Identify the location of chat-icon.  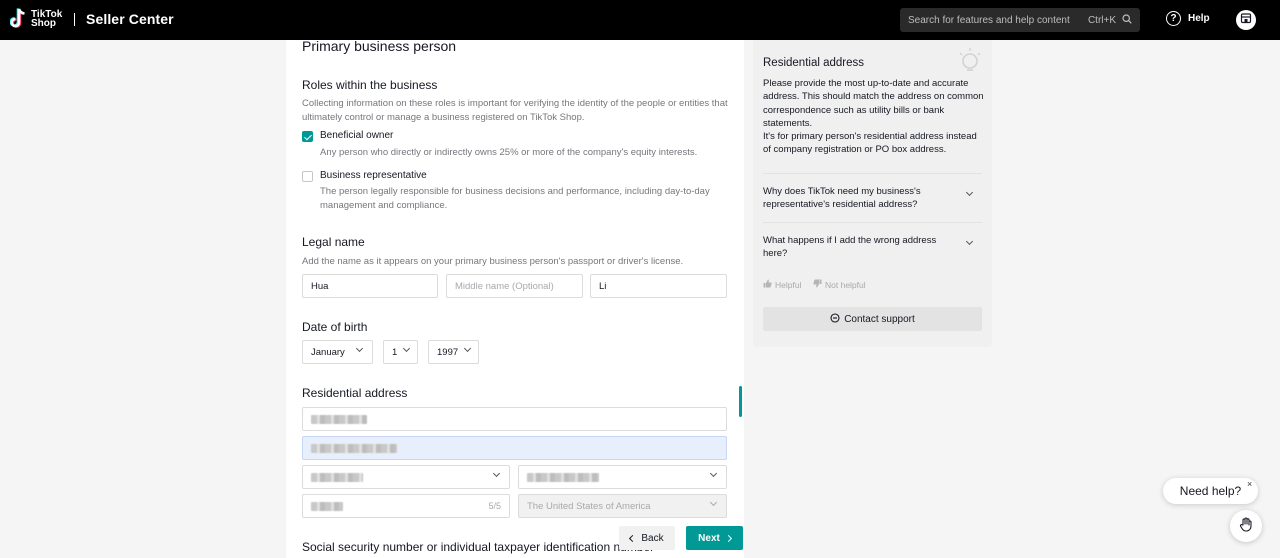
(835, 319).